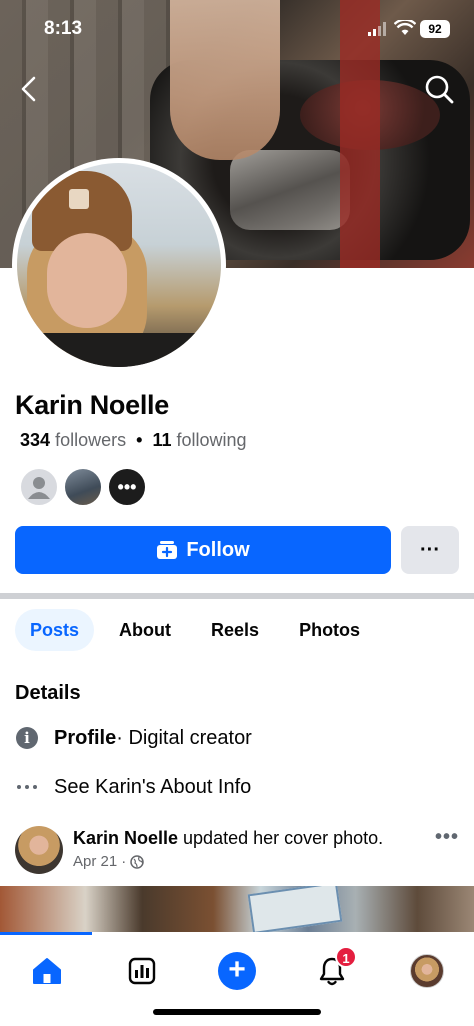 This screenshot has width=474, height=1026. I want to click on mutual-more-button: •••, so click(127, 487).